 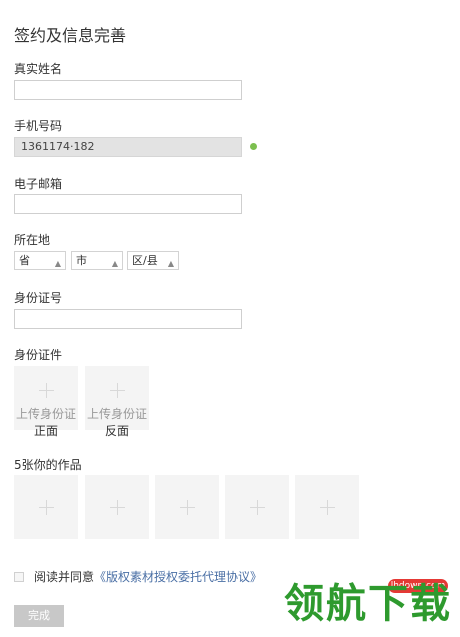 I want to click on agreement-text: 阅读并同意《版权素材授权委托代理协议》, so click(x=148, y=576).